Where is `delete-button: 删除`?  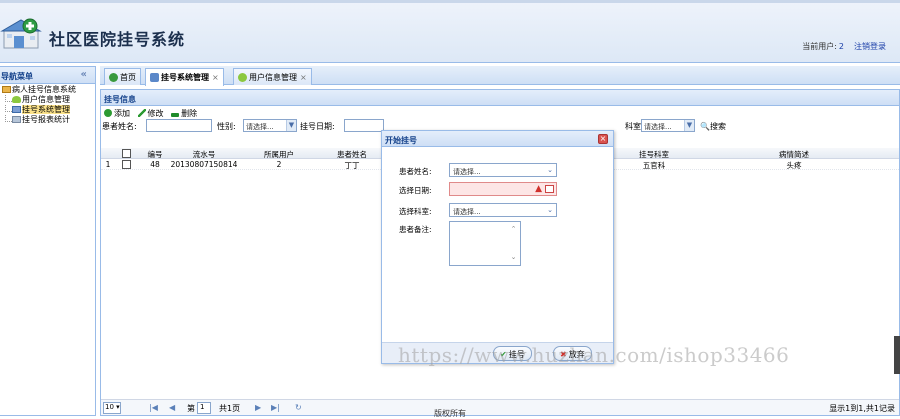
delete-button: 删除 is located at coordinates (184, 113).